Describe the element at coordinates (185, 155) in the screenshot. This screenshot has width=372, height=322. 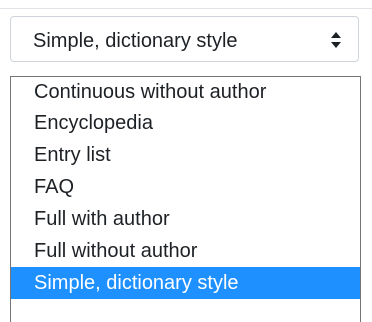
I see `option-entry-list: Entry list` at that location.